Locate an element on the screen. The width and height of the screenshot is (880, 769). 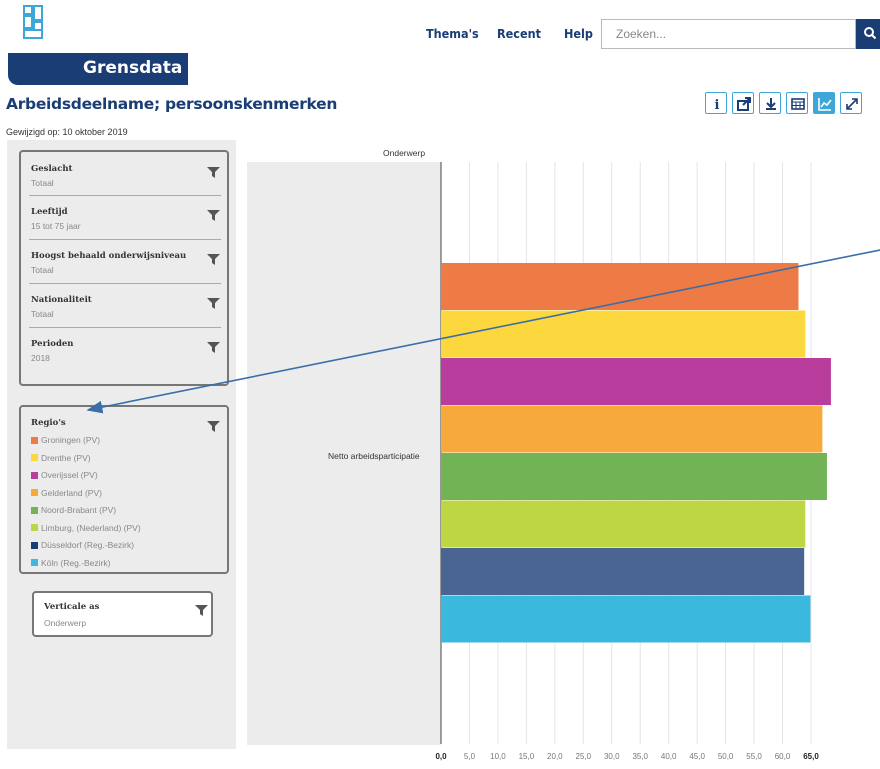
x-tick-label: 20,0 is located at coordinates (555, 756).